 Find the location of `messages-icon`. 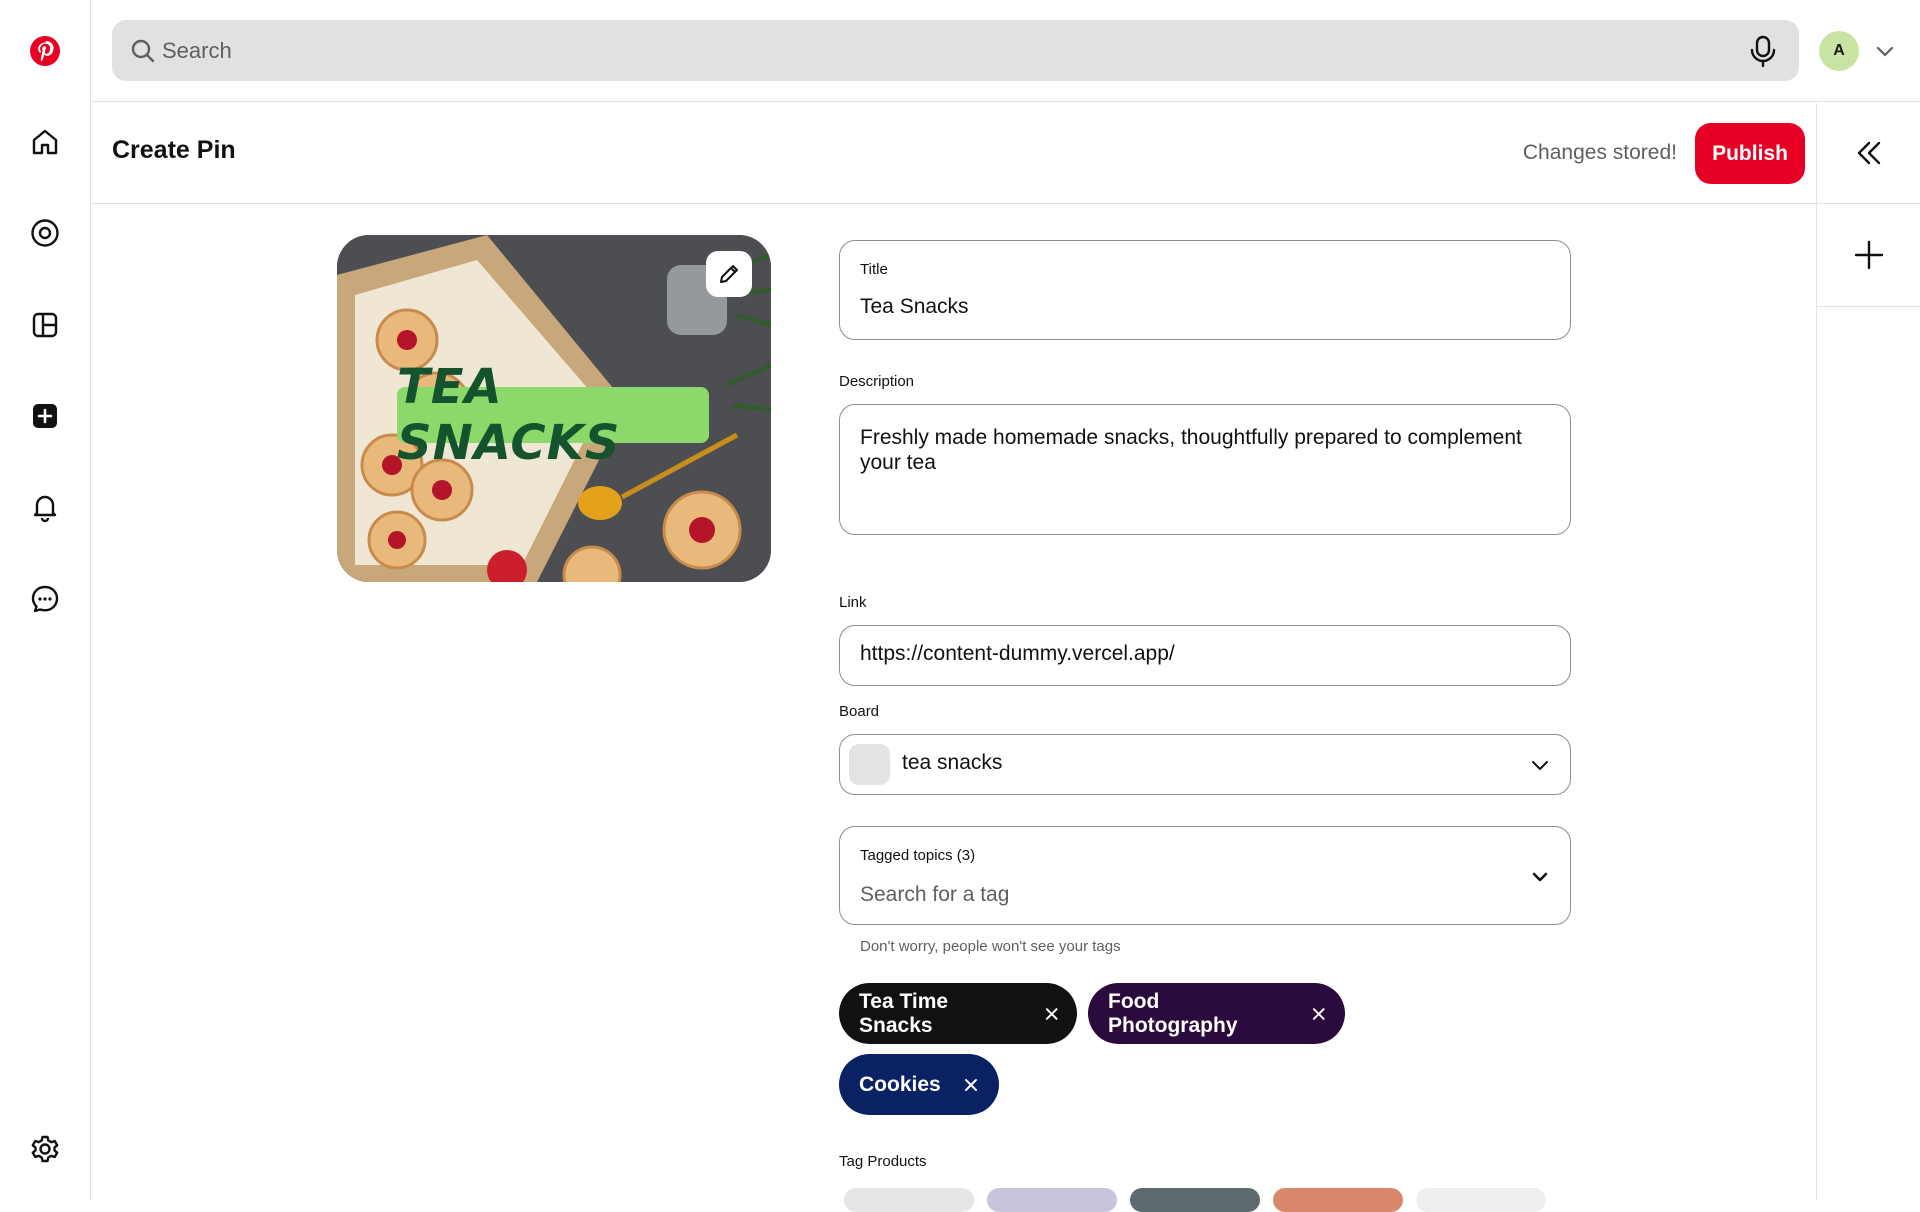

messages-icon is located at coordinates (45, 599).